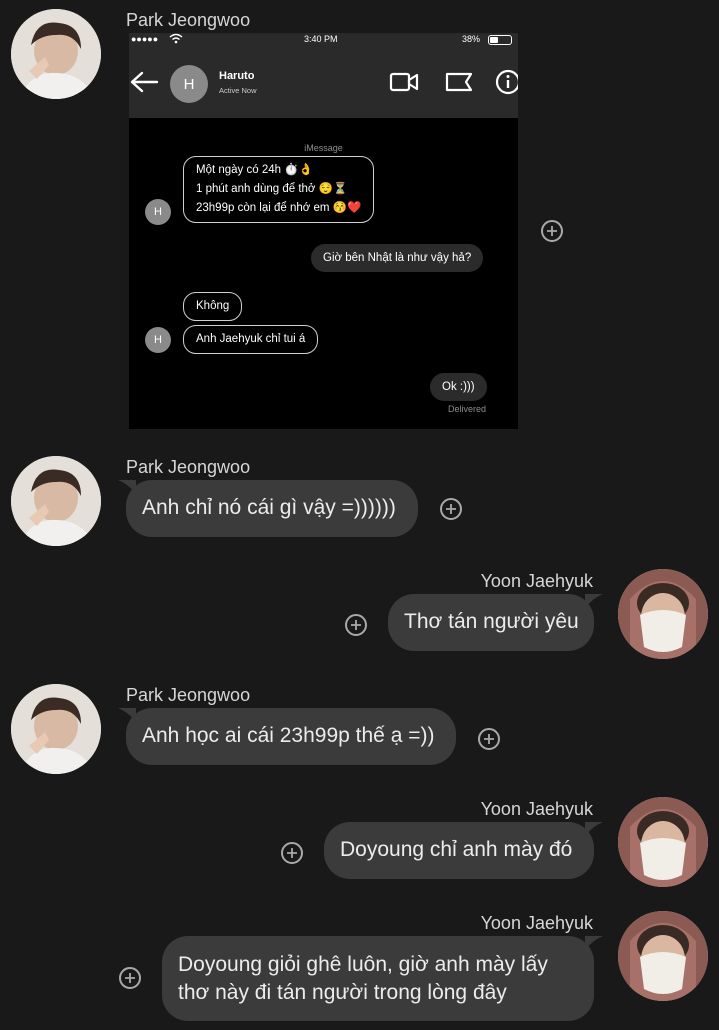 This screenshot has width=719, height=1030. What do you see at coordinates (458, 387) in the screenshot?
I see `message-bubble-outgoing: Ok :)))` at bounding box center [458, 387].